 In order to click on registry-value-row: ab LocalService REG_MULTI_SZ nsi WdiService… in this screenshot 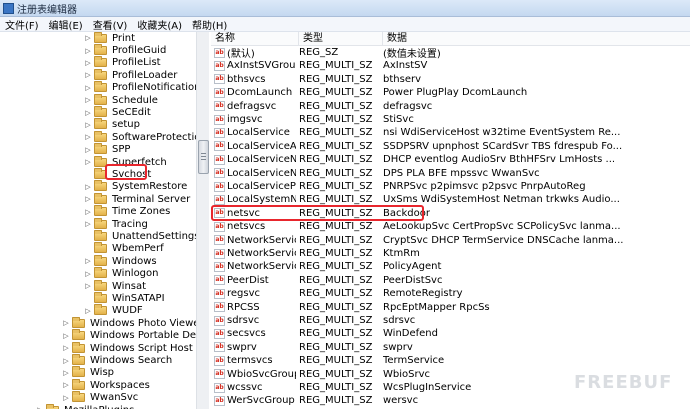, I will do `click(450, 132)`.